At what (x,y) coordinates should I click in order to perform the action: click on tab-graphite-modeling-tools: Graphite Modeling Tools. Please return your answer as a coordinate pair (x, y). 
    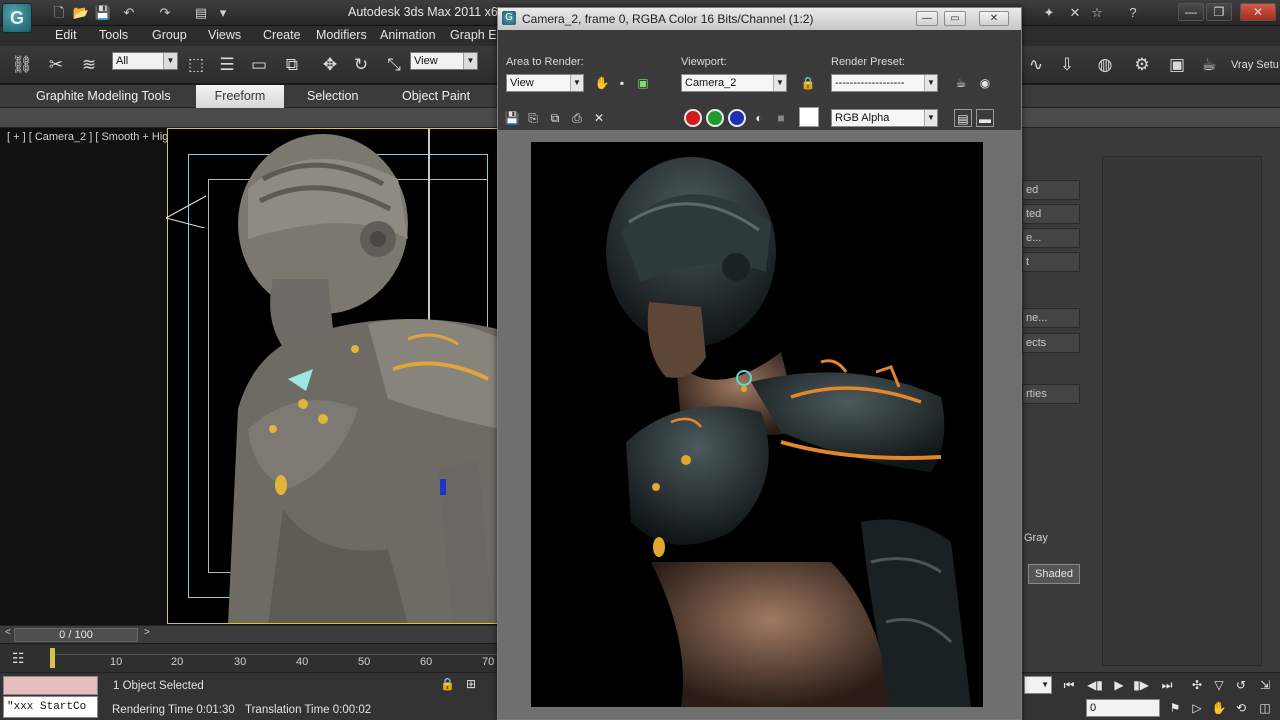
    Looking at the image, I should click on (103, 96).